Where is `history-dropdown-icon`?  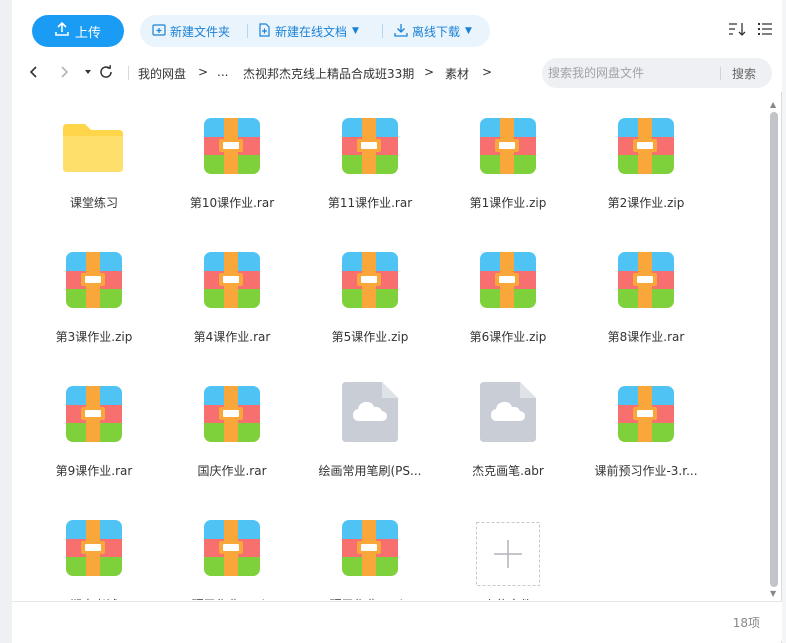
history-dropdown-icon is located at coordinates (88, 72).